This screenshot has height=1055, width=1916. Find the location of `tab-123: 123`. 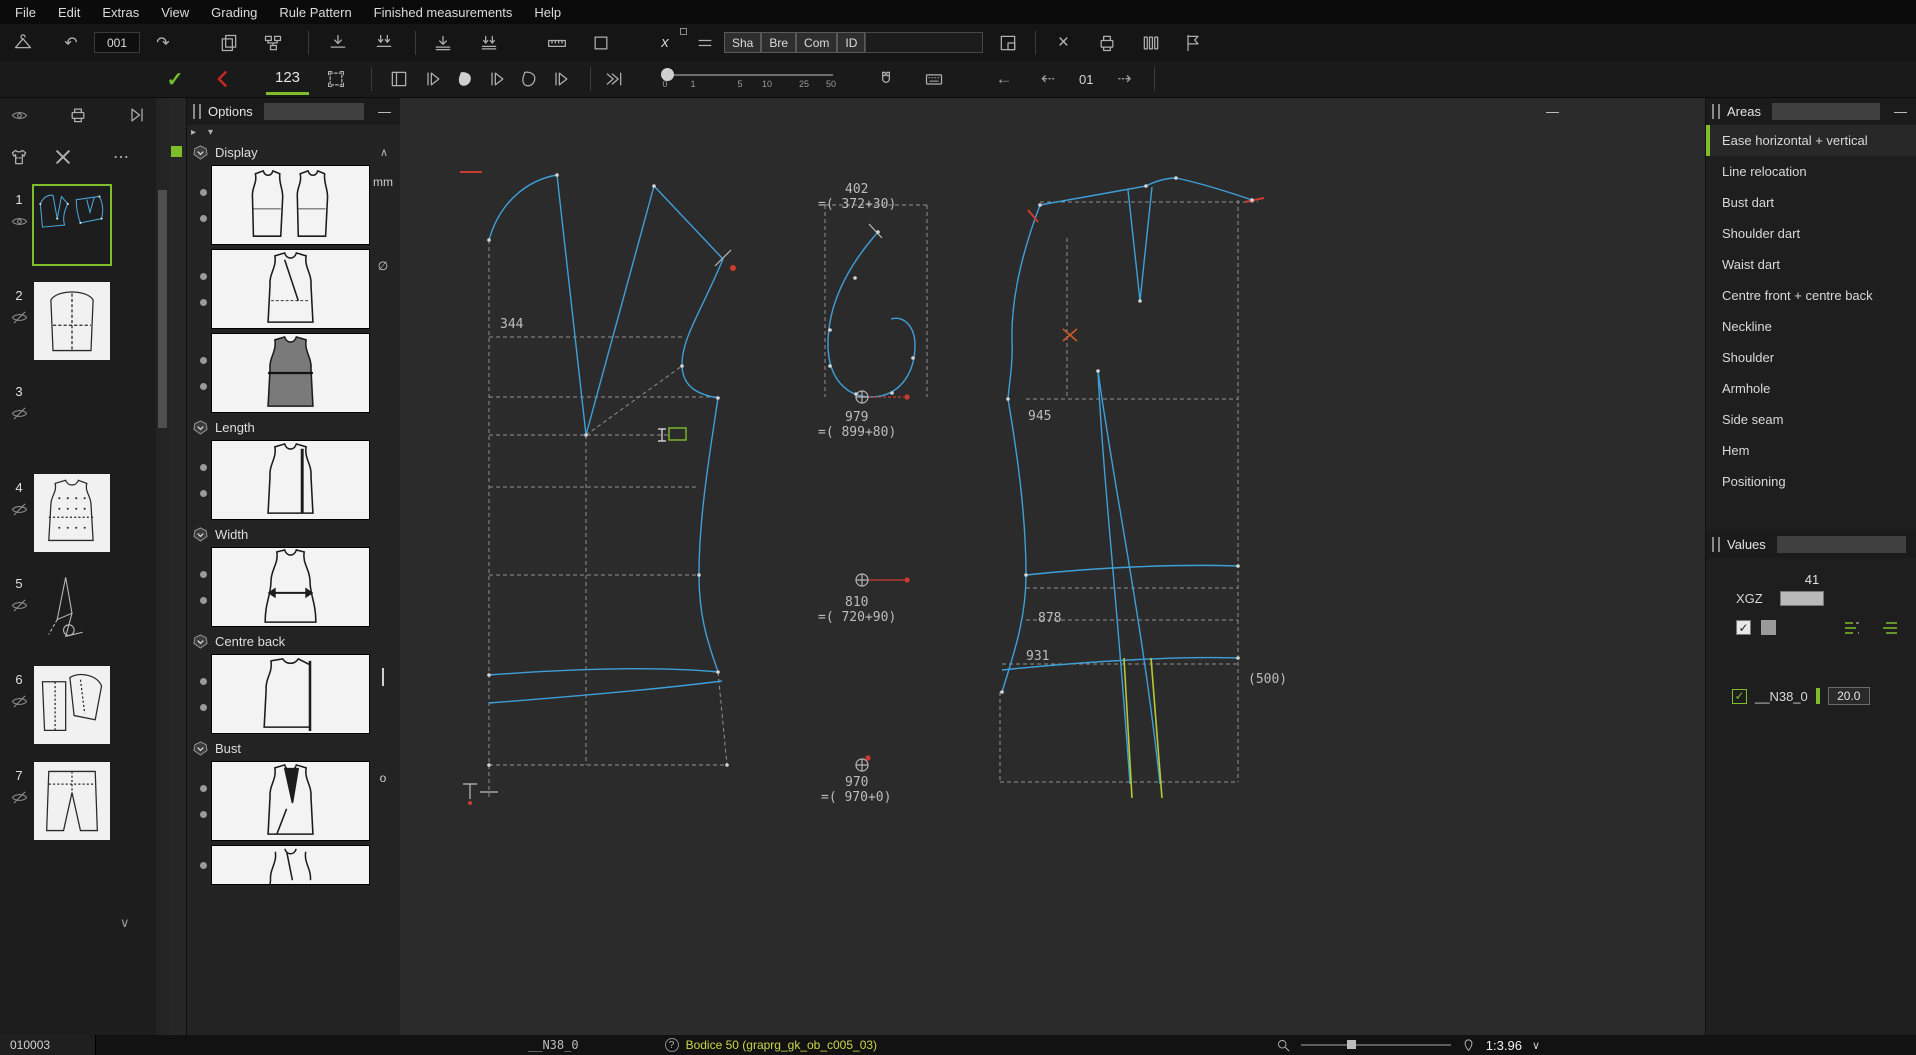

tab-123: 123 is located at coordinates (288, 79).